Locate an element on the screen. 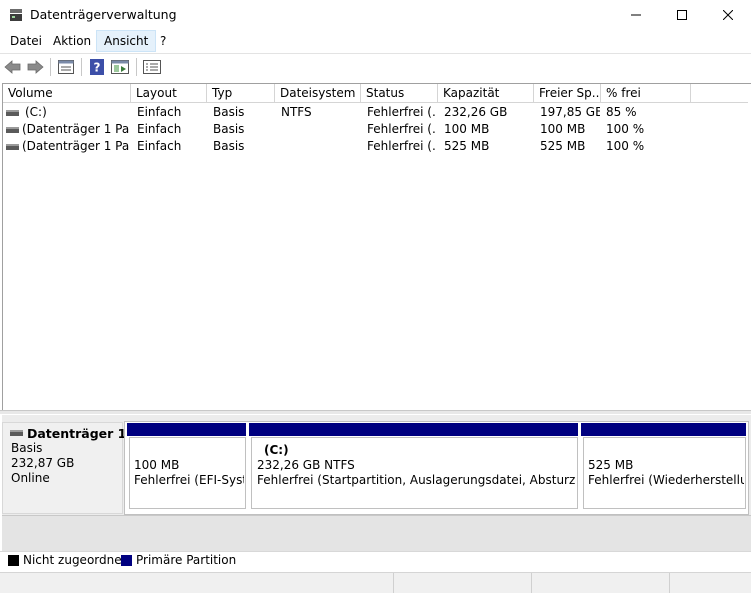 The height and width of the screenshot is (593, 751). empty-disk-area is located at coordinates (376, 533).